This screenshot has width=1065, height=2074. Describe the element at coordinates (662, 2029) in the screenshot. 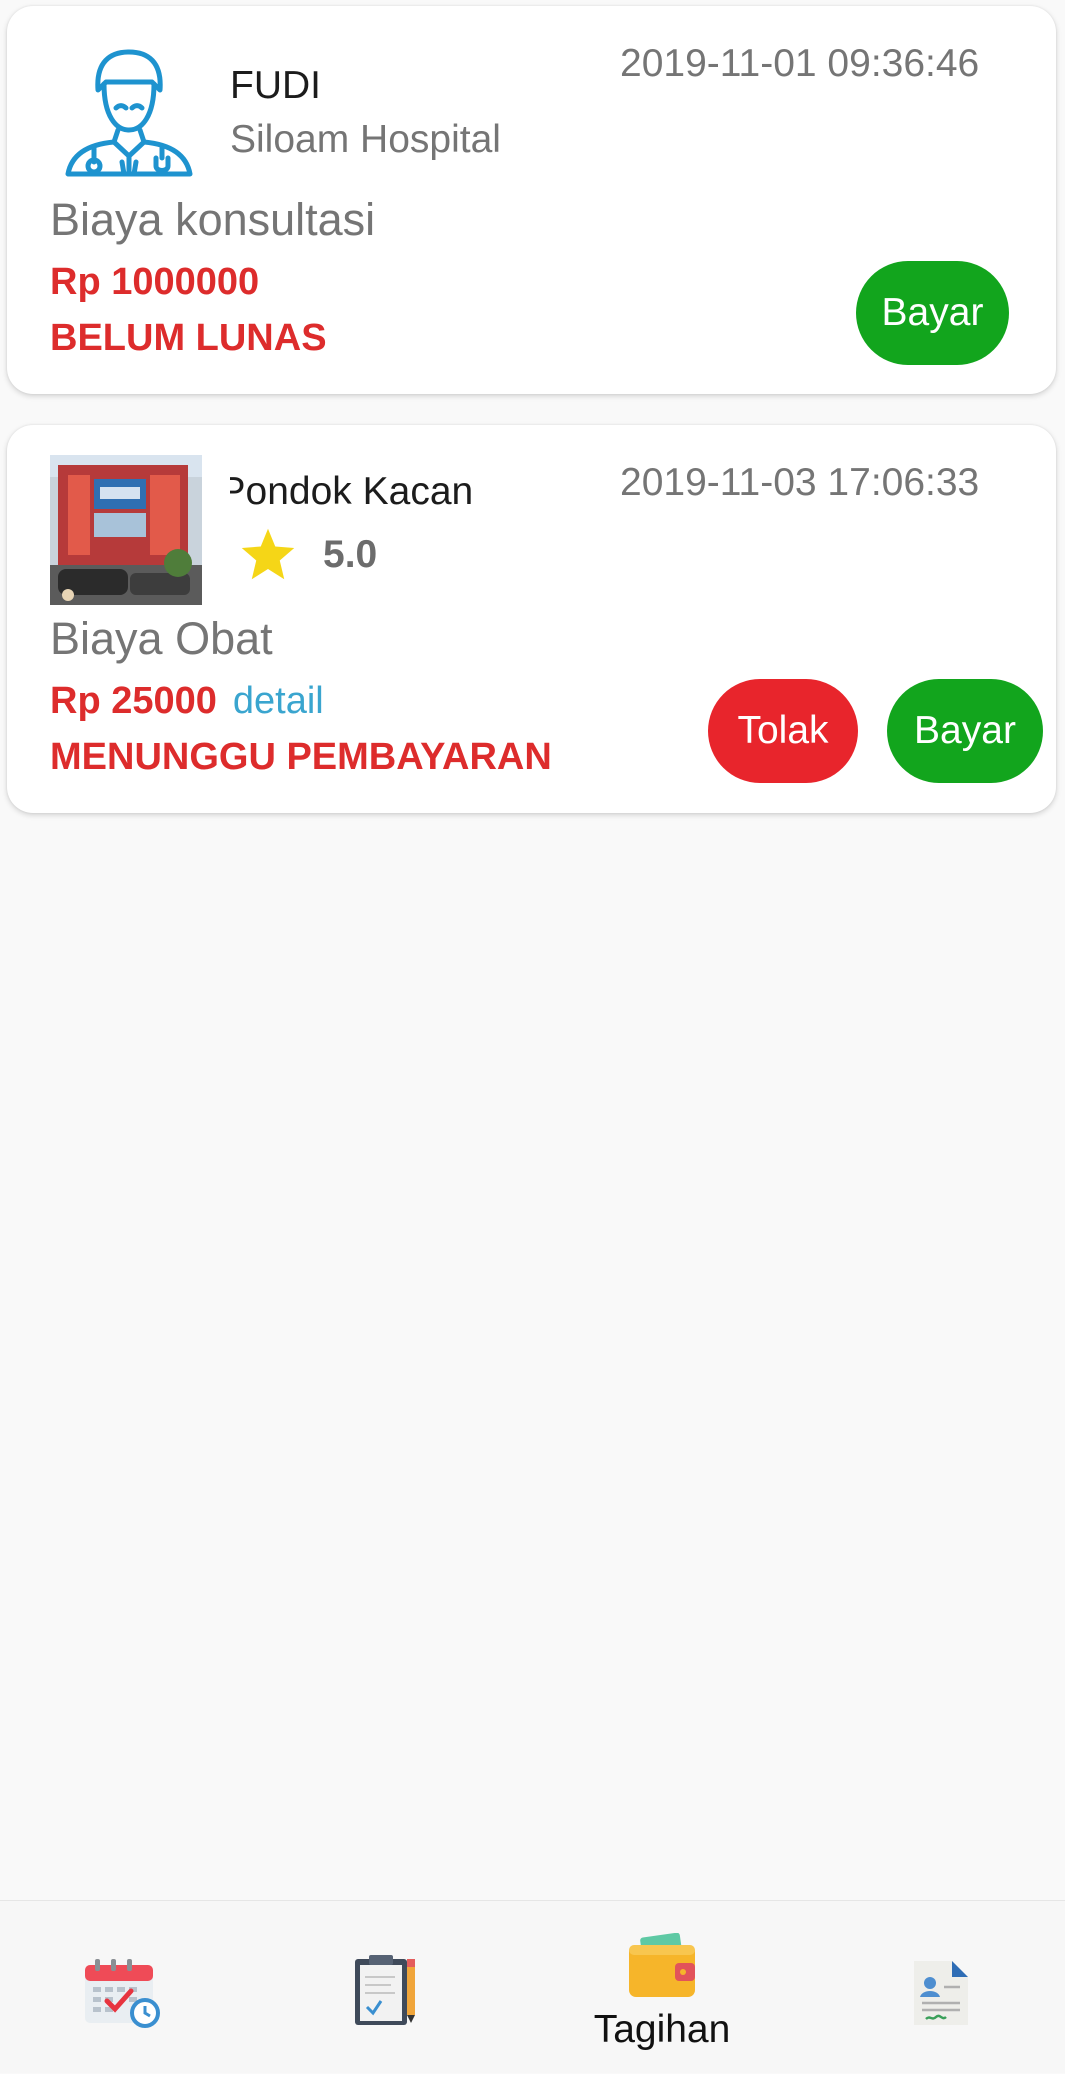

I see `nav-label-bills: Tagihan` at that location.